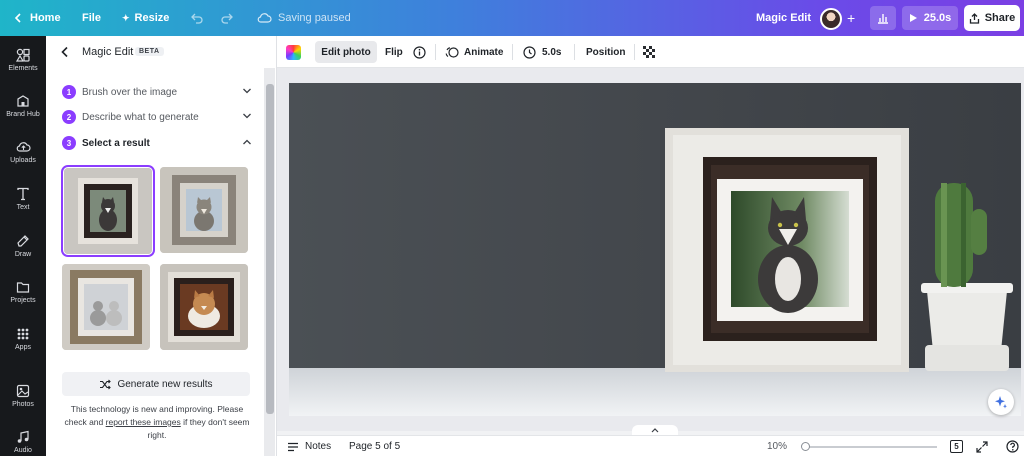  Describe the element at coordinates (783, 18) in the screenshot. I see `document-title: Magic Edit` at that location.